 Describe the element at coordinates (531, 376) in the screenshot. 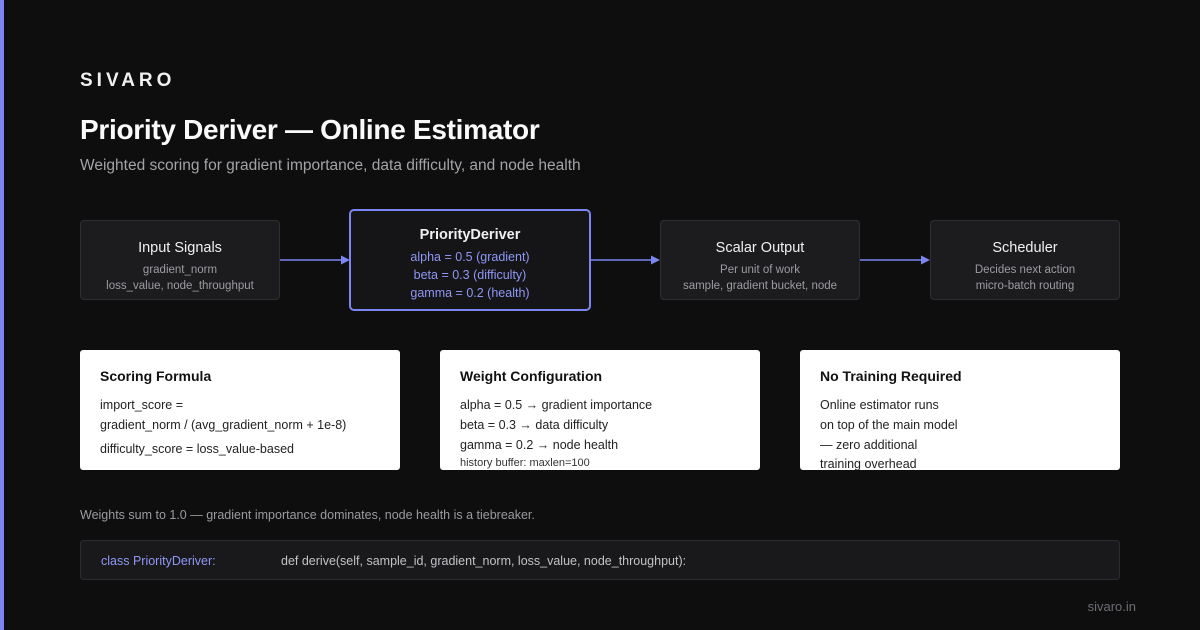

I see `weight-configuration-title: Weight Configuration` at that location.